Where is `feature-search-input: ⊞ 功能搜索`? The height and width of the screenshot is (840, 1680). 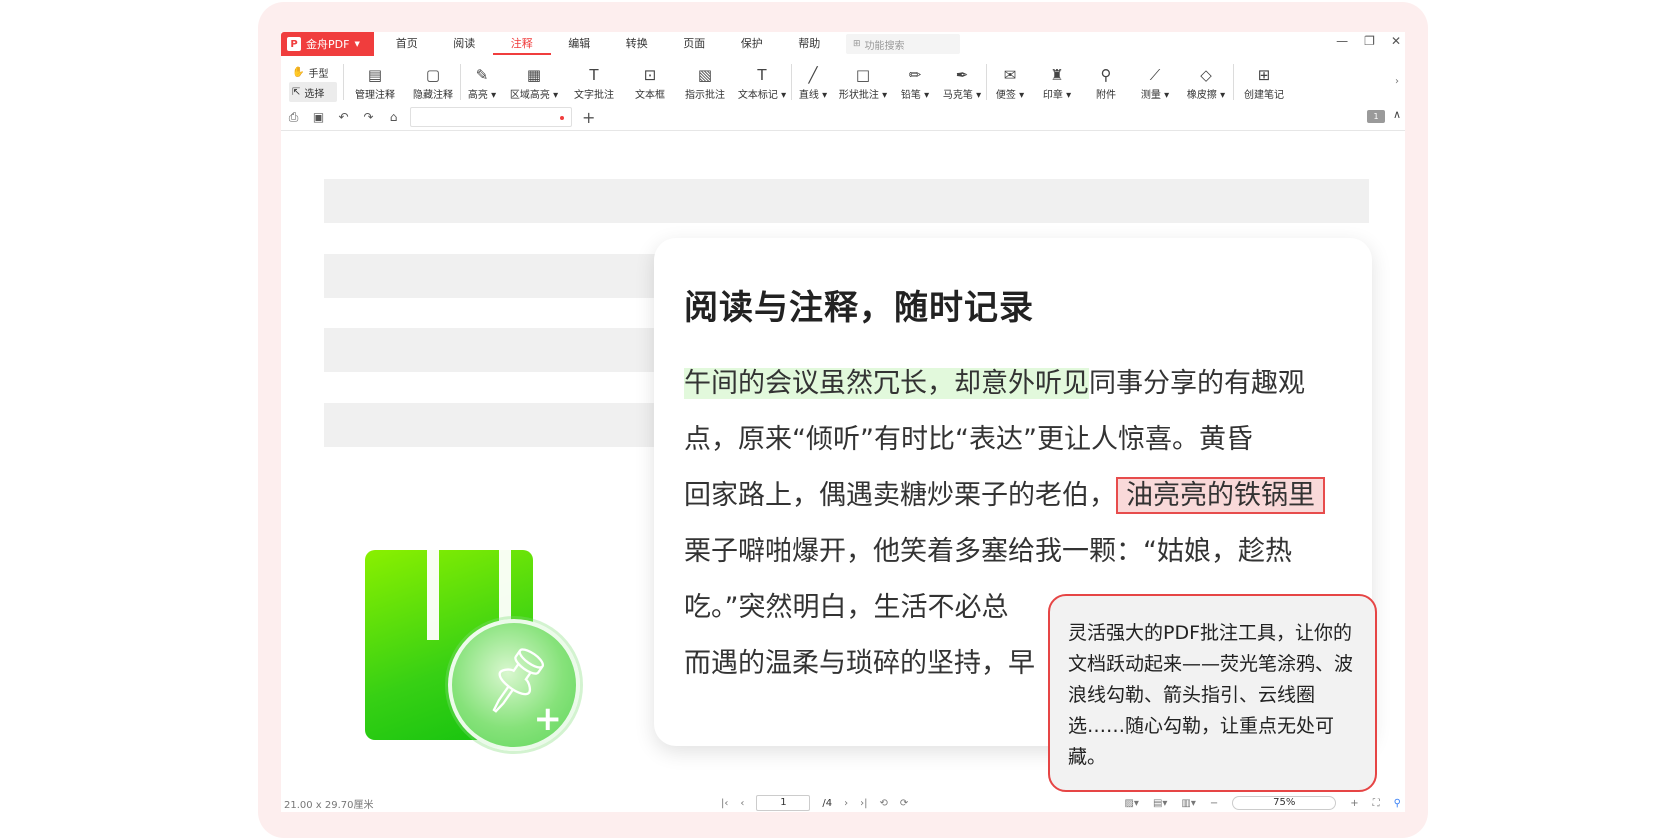 feature-search-input: ⊞ 功能搜索 is located at coordinates (903, 44).